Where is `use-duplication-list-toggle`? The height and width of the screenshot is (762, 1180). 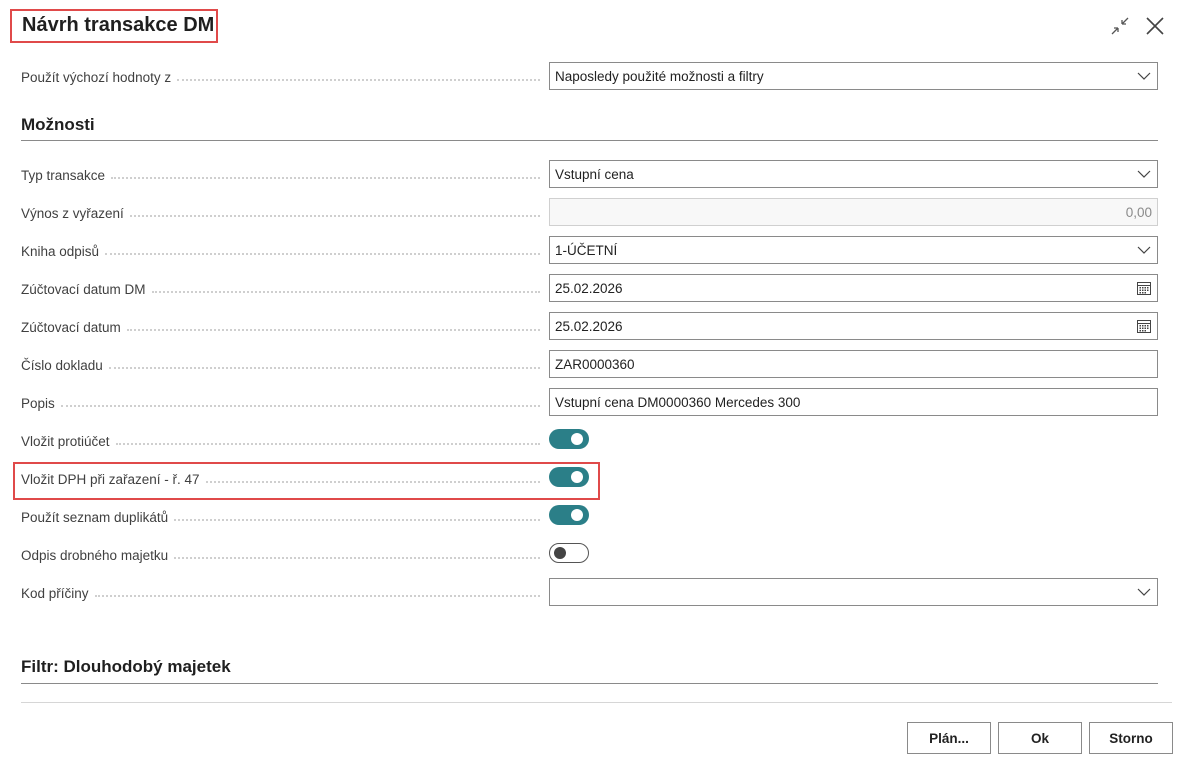 use-duplication-list-toggle is located at coordinates (569, 515).